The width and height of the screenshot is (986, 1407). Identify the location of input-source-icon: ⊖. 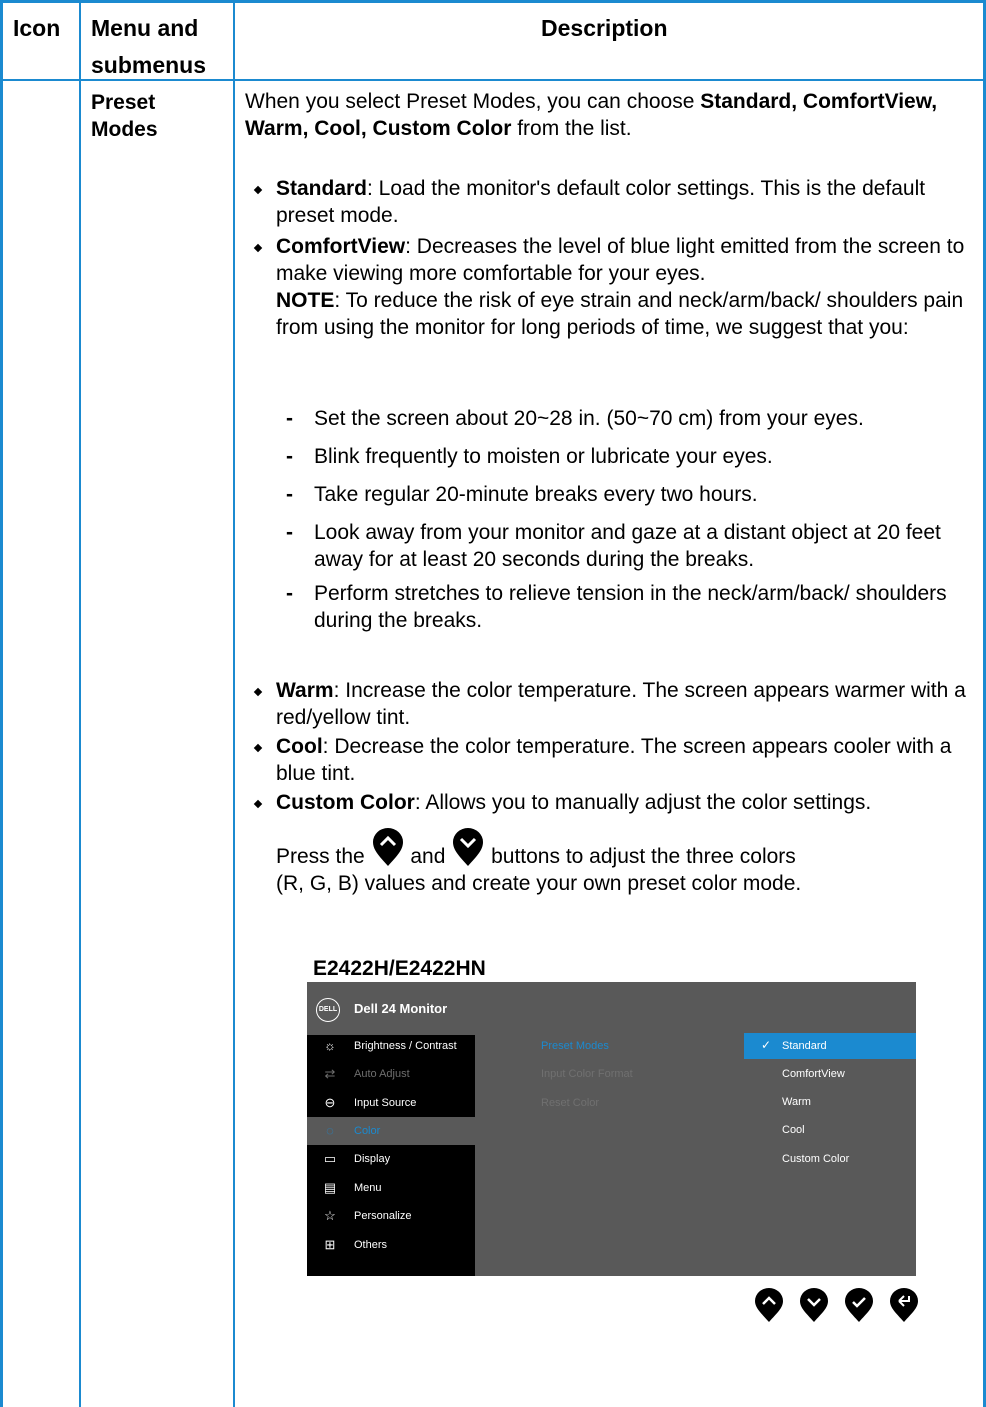
(330, 1102).